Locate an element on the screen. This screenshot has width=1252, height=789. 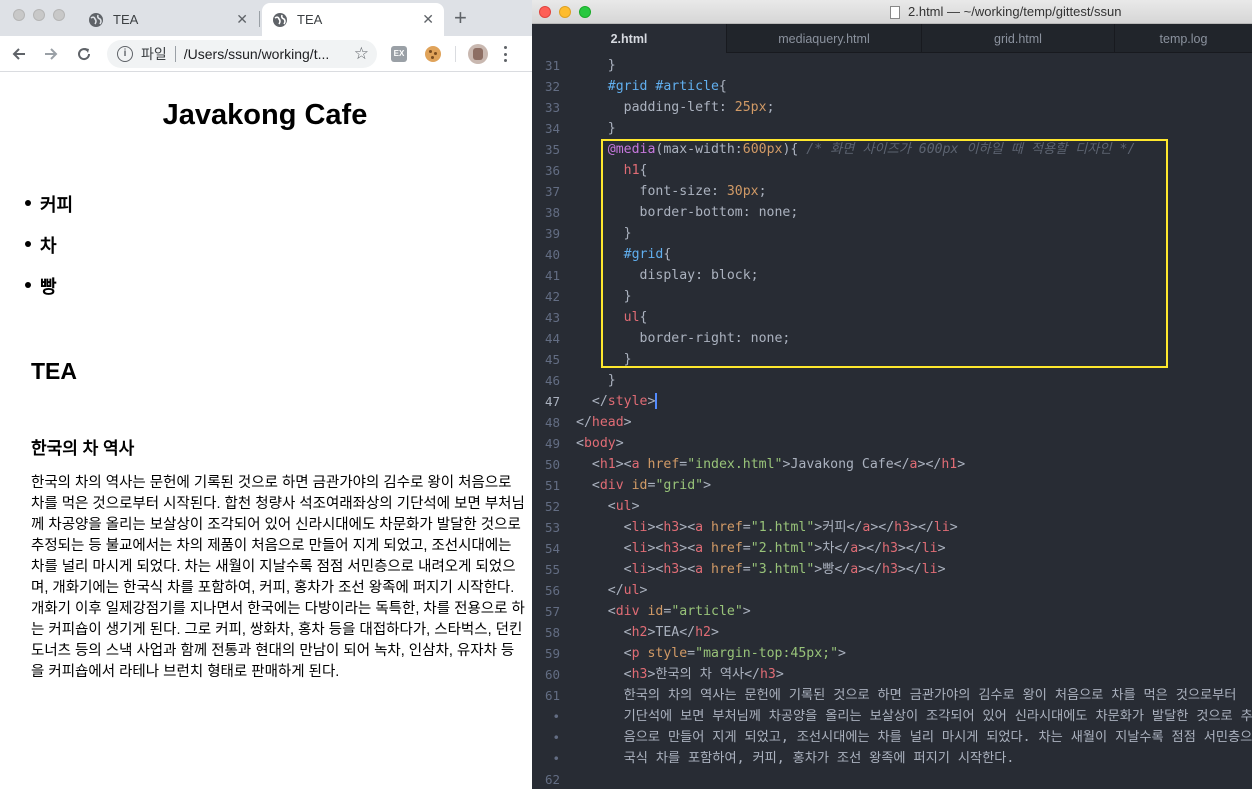
editor-tab-temp-log: temp.log is located at coordinates (1183, 38).